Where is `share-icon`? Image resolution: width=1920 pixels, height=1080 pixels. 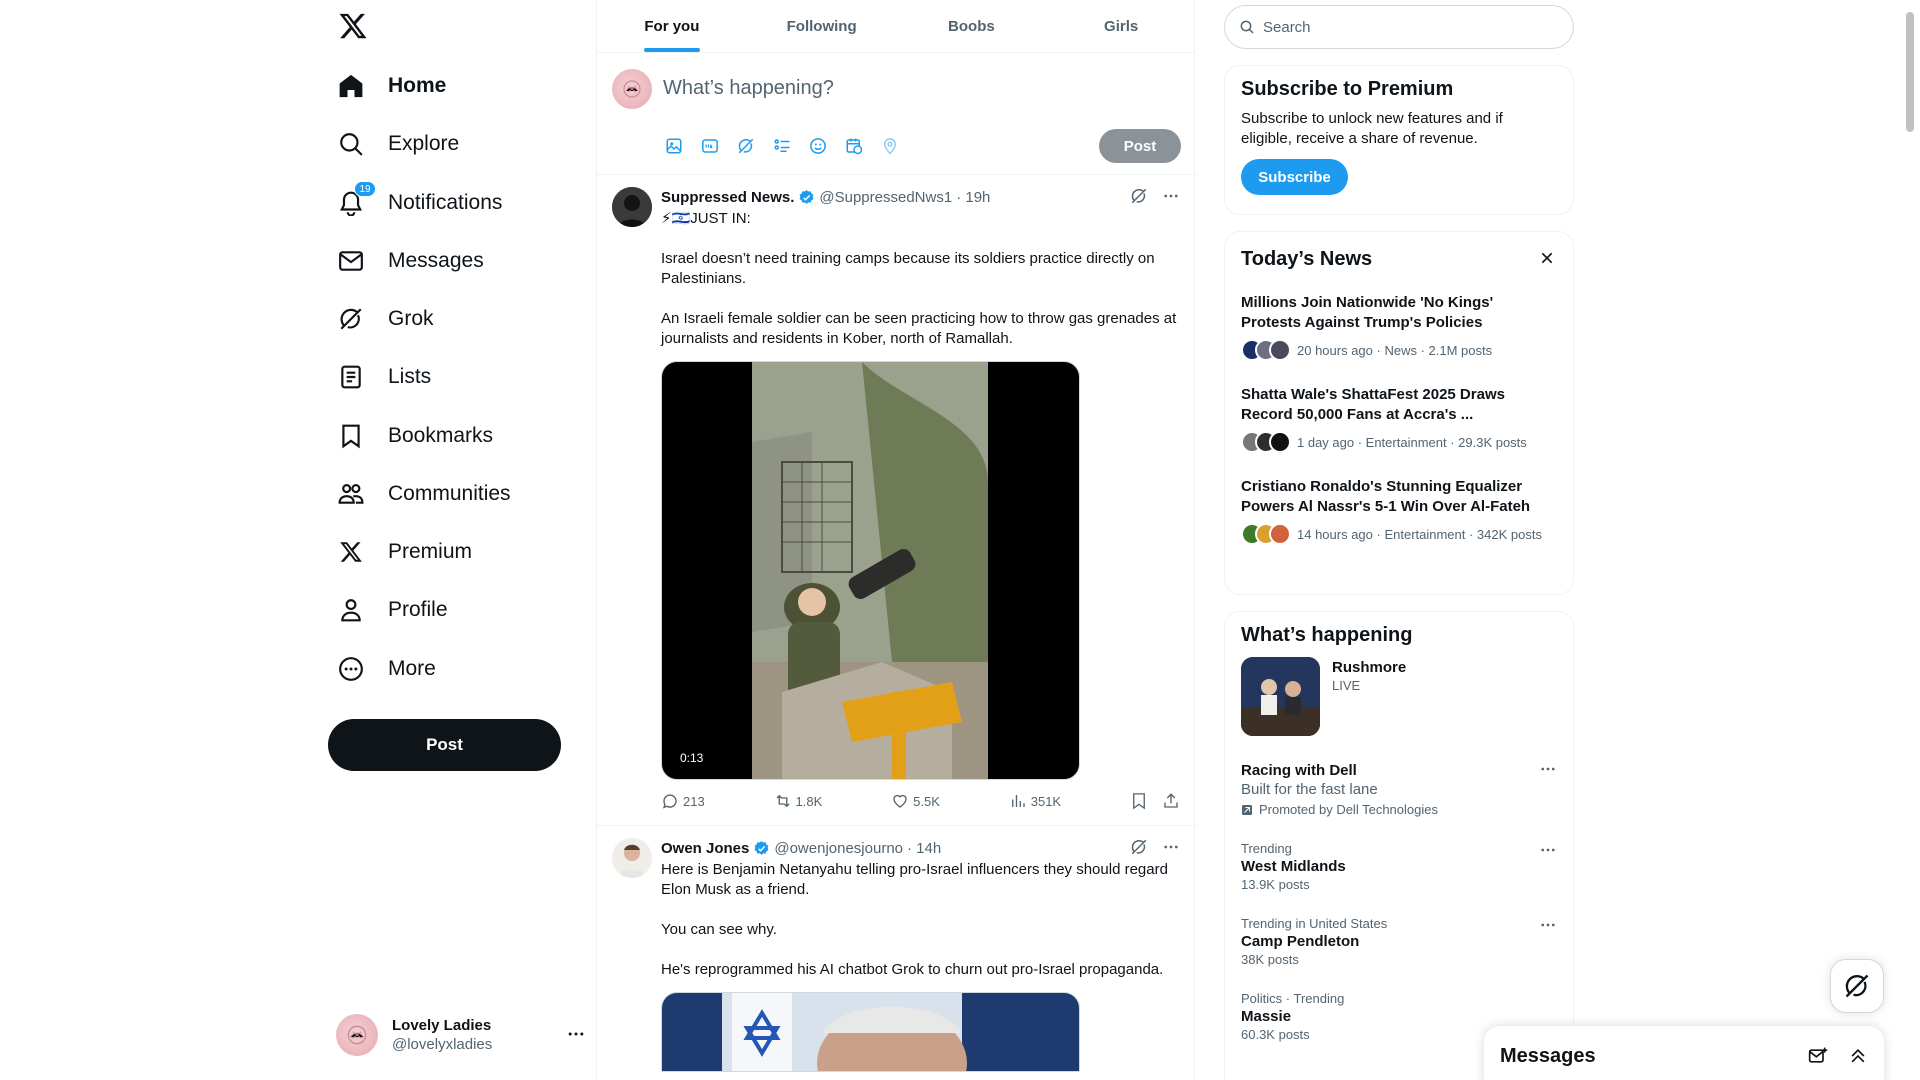 share-icon is located at coordinates (1171, 801).